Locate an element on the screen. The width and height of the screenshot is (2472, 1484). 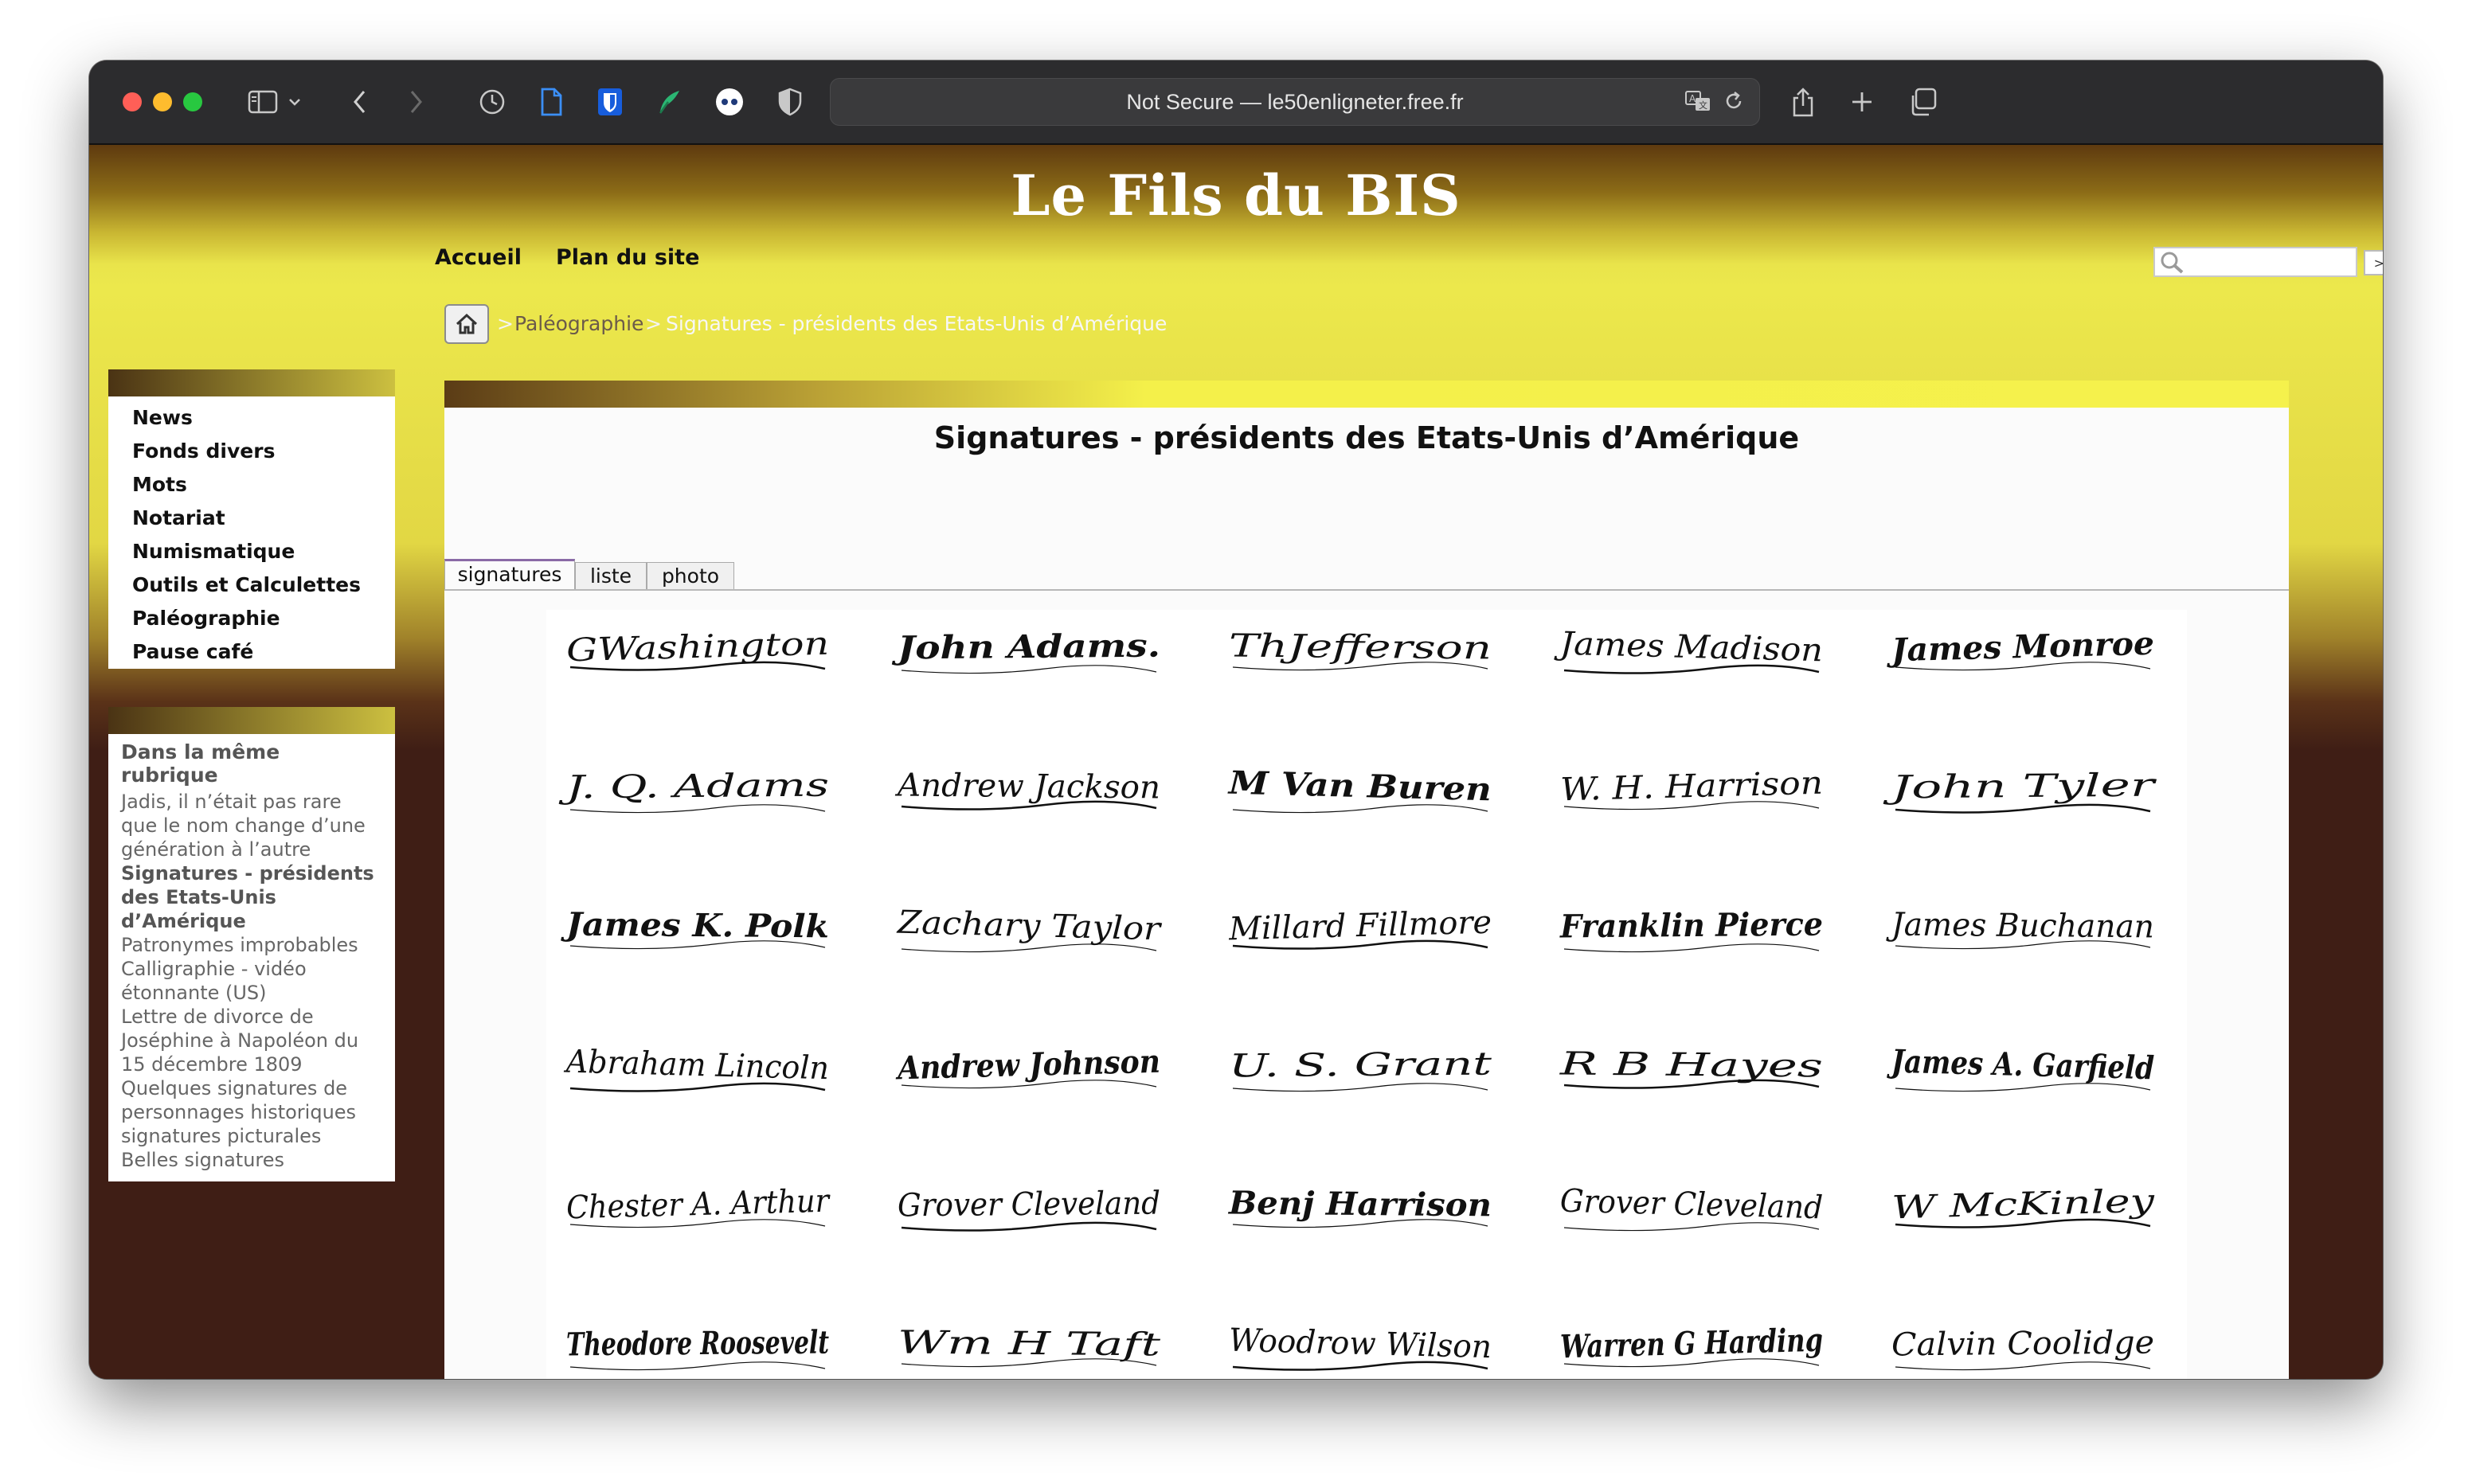
nav-accueil: Accueil is located at coordinates (478, 257).